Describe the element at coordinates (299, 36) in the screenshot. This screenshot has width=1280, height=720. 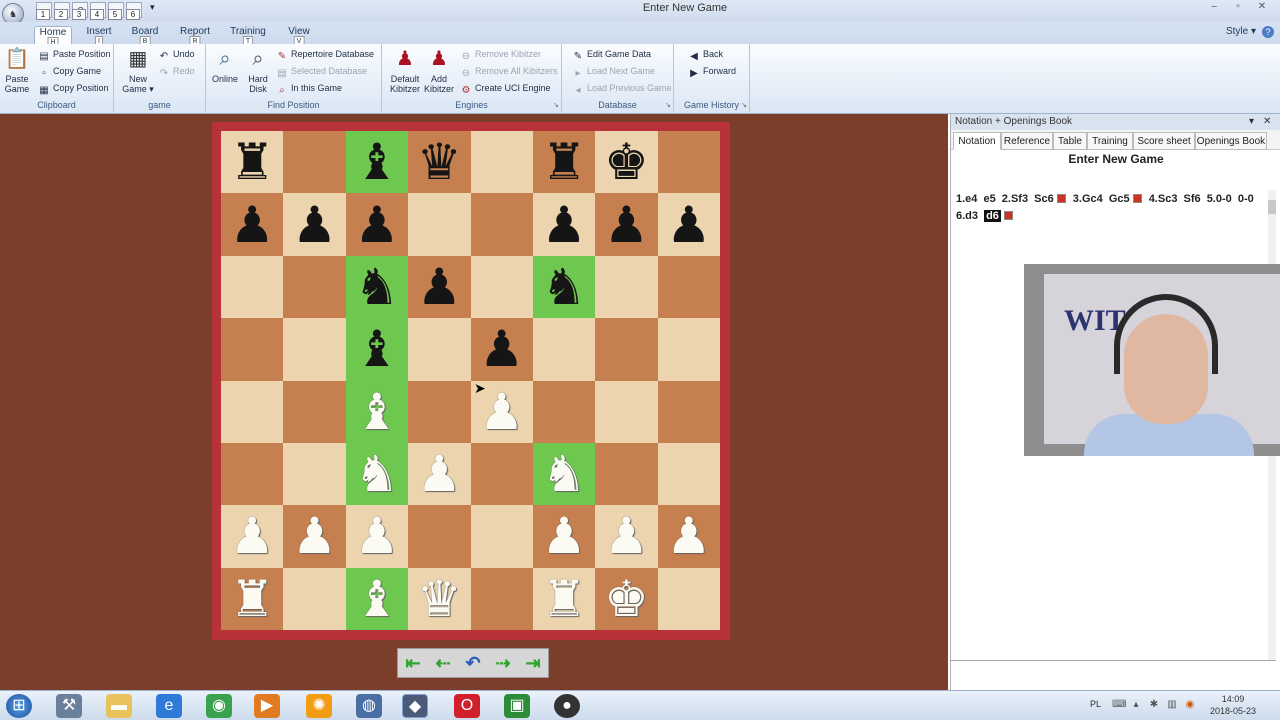
I see `tab-view: View V` at that location.